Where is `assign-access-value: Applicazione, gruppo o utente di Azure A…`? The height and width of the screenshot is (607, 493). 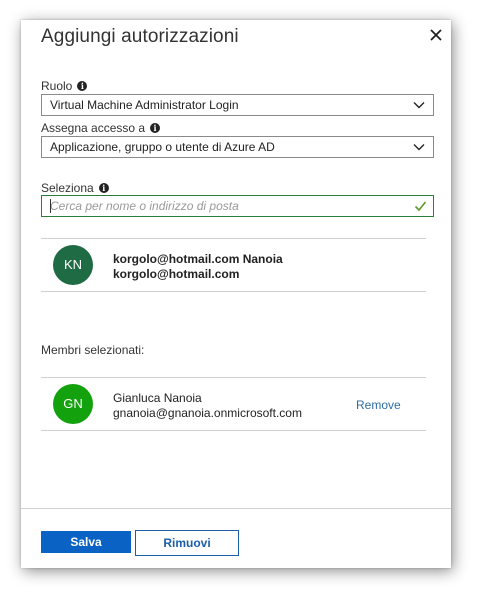 assign-access-value: Applicazione, gruppo o utente di Azure A… is located at coordinates (162, 147).